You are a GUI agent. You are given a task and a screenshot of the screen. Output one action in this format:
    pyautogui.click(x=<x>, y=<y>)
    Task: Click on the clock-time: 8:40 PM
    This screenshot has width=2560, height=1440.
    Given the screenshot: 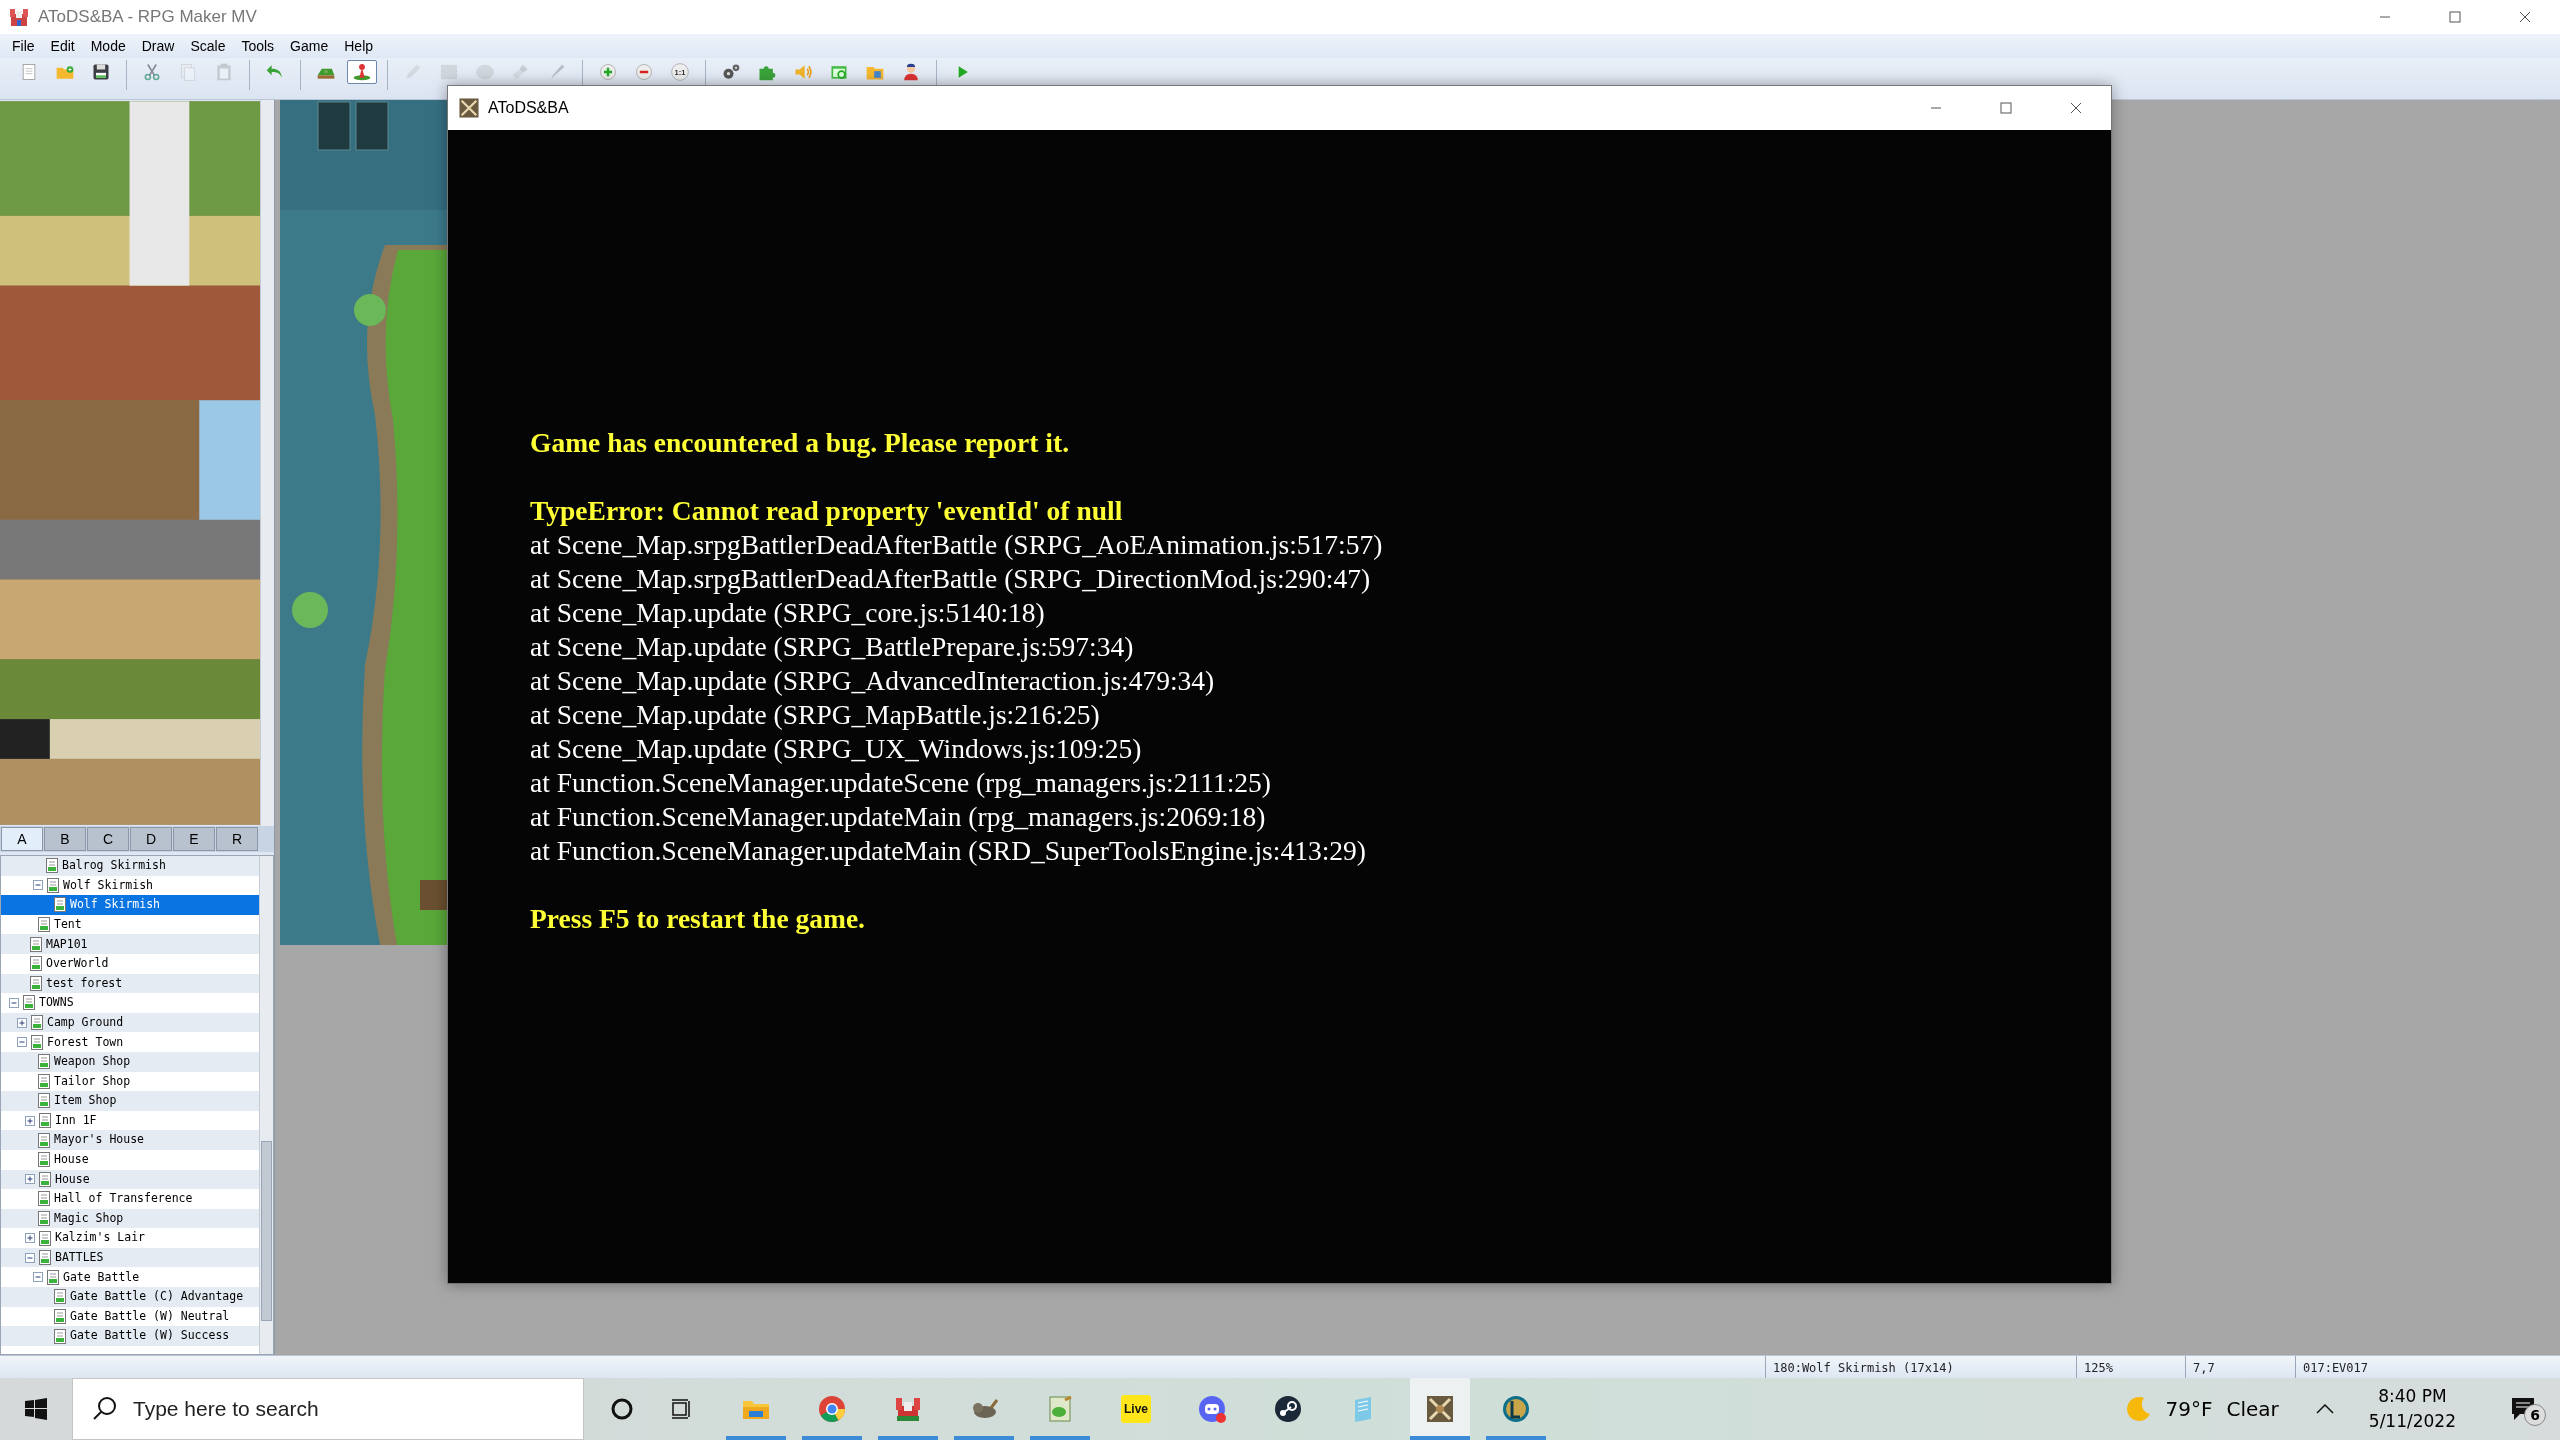 What is the action you would take?
    pyautogui.click(x=2412, y=1396)
    